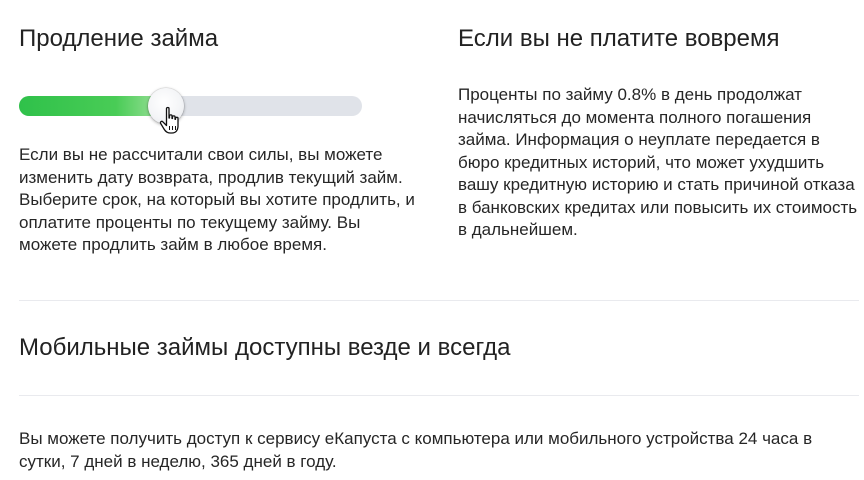 The image size is (864, 480). What do you see at coordinates (94, 106) in the screenshot?
I see `slider-fill` at bounding box center [94, 106].